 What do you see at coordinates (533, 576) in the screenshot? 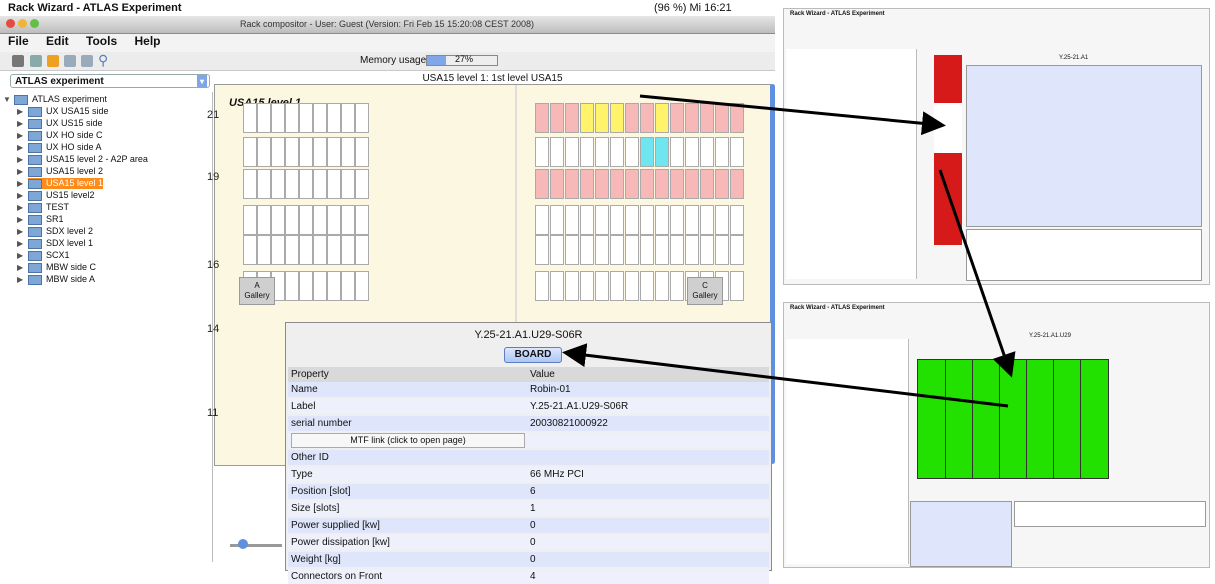
I see `property-value: 4` at bounding box center [533, 576].